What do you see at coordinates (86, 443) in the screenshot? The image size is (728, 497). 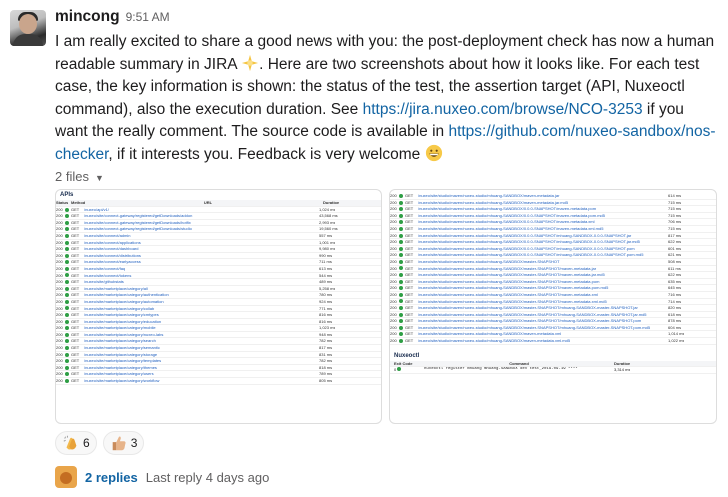 I see `reaction-count: 6` at bounding box center [86, 443].